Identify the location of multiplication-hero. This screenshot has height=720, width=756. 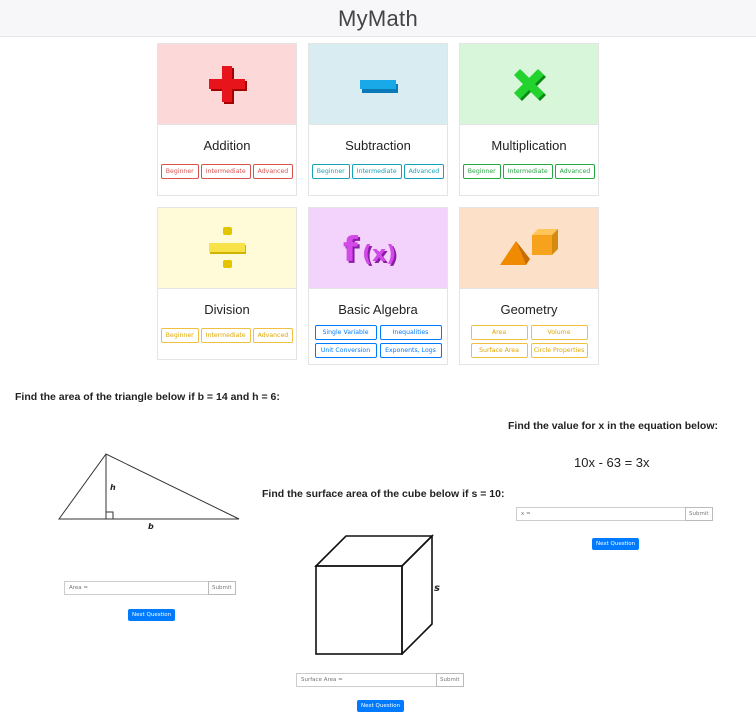
(529, 84).